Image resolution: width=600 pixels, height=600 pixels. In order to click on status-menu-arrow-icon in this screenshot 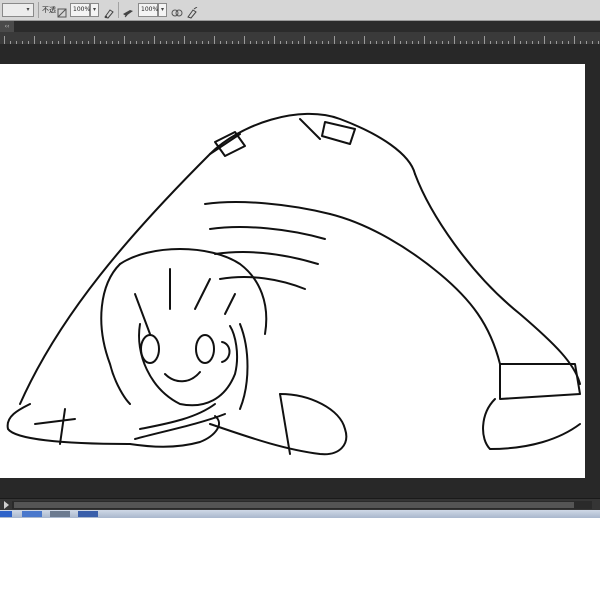, I will do `click(6, 505)`.